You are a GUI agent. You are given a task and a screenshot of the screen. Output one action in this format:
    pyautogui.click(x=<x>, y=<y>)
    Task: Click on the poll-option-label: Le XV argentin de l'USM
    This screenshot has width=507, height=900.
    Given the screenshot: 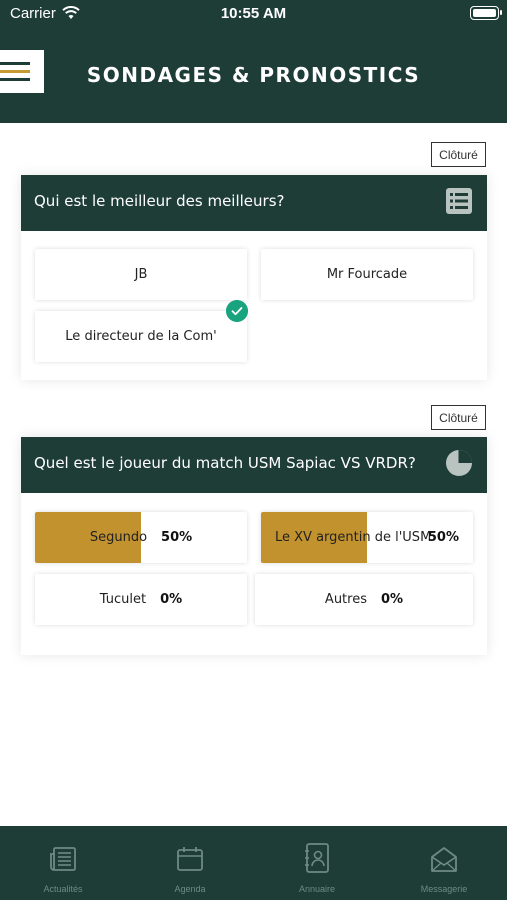 What is the action you would take?
    pyautogui.click(x=353, y=537)
    